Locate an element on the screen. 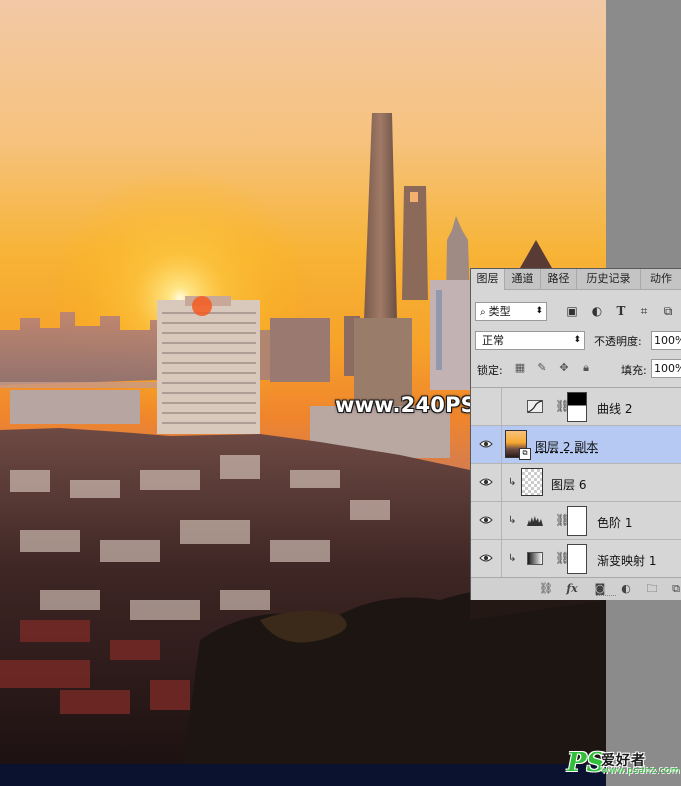  tab-actions: 动作 is located at coordinates (661, 279).